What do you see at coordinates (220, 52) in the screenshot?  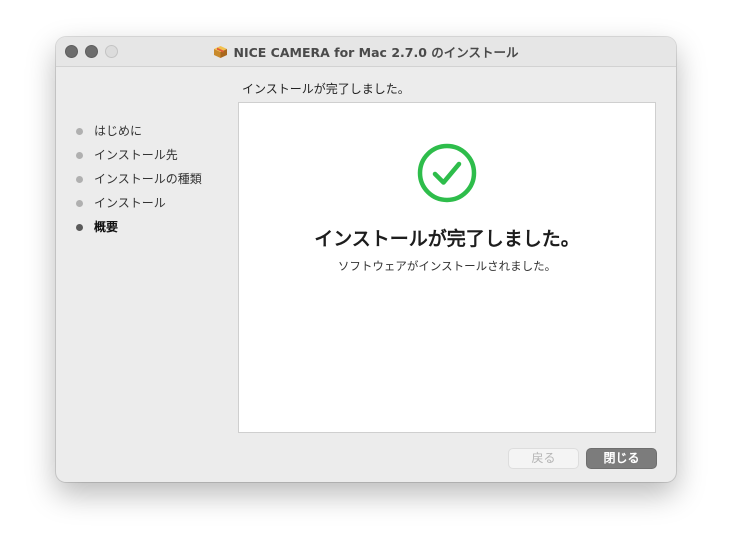 I see `package-icon` at bounding box center [220, 52].